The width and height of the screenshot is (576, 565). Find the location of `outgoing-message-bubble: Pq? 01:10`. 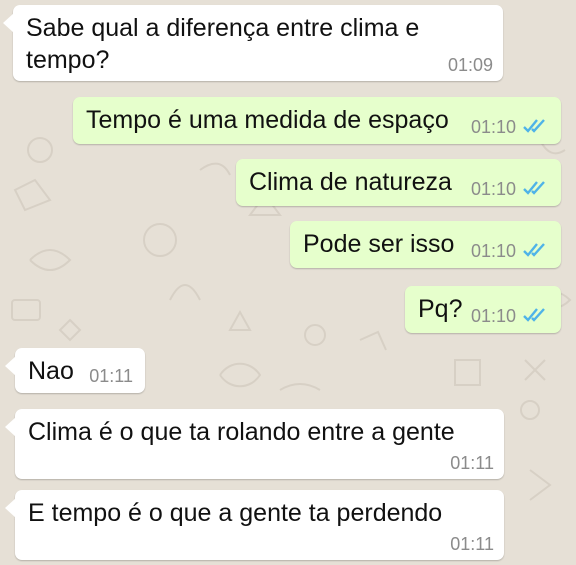

outgoing-message-bubble: Pq? 01:10 is located at coordinates (483, 309).